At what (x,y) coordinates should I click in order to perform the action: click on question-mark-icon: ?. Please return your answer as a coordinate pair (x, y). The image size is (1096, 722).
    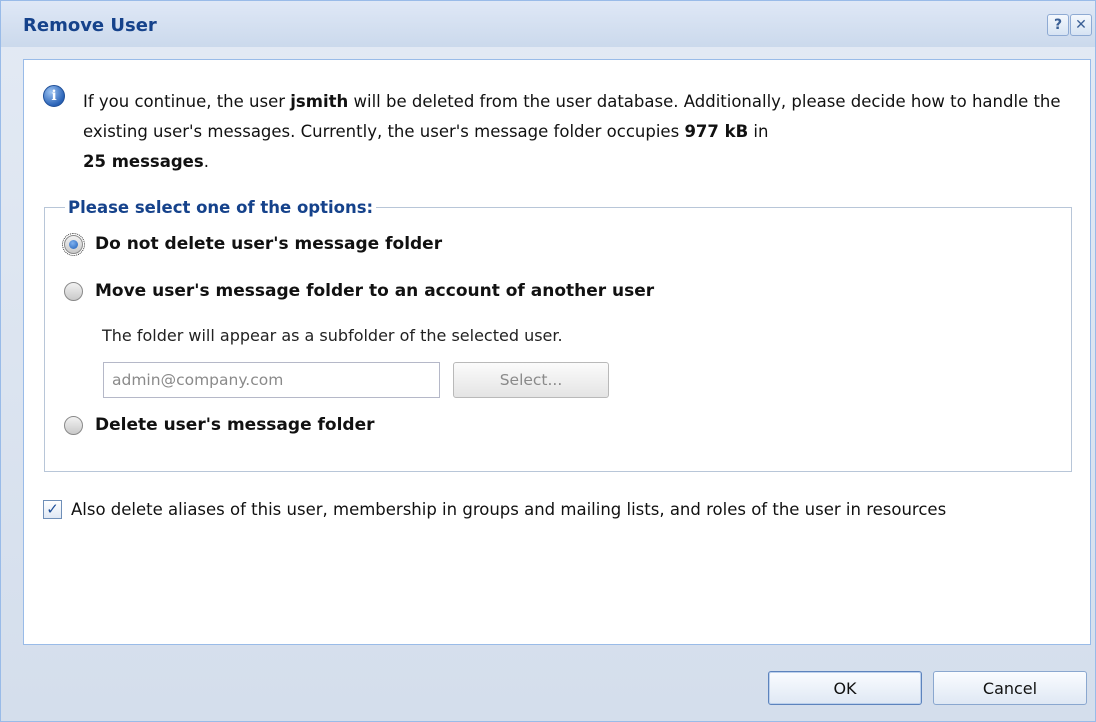
    Looking at the image, I should click on (1058, 25).